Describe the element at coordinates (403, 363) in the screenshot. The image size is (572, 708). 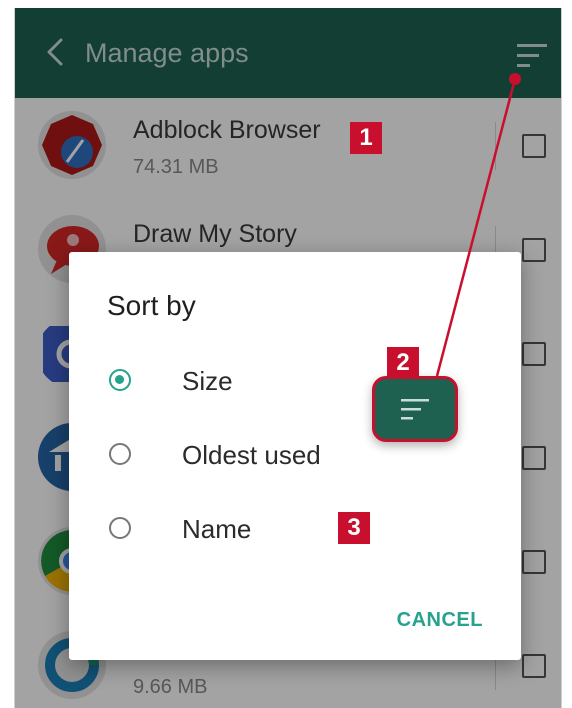
I see `callout-badge-2: 2` at that location.